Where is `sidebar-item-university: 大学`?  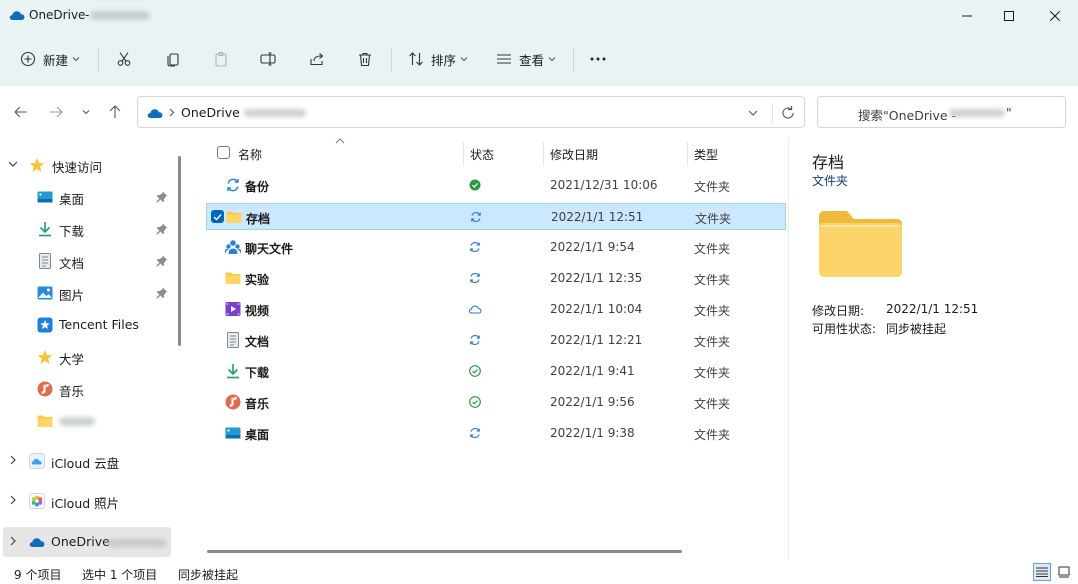 sidebar-item-university: 大学 is located at coordinates (86, 357).